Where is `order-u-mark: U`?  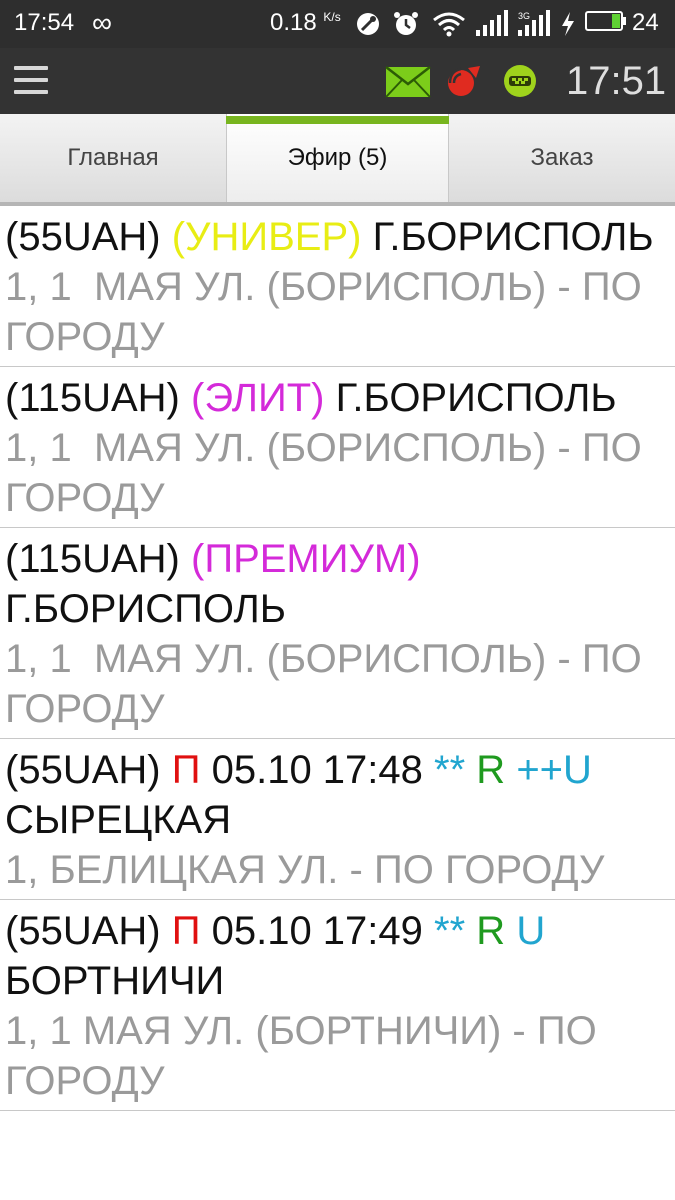 order-u-mark: U is located at coordinates (531, 931).